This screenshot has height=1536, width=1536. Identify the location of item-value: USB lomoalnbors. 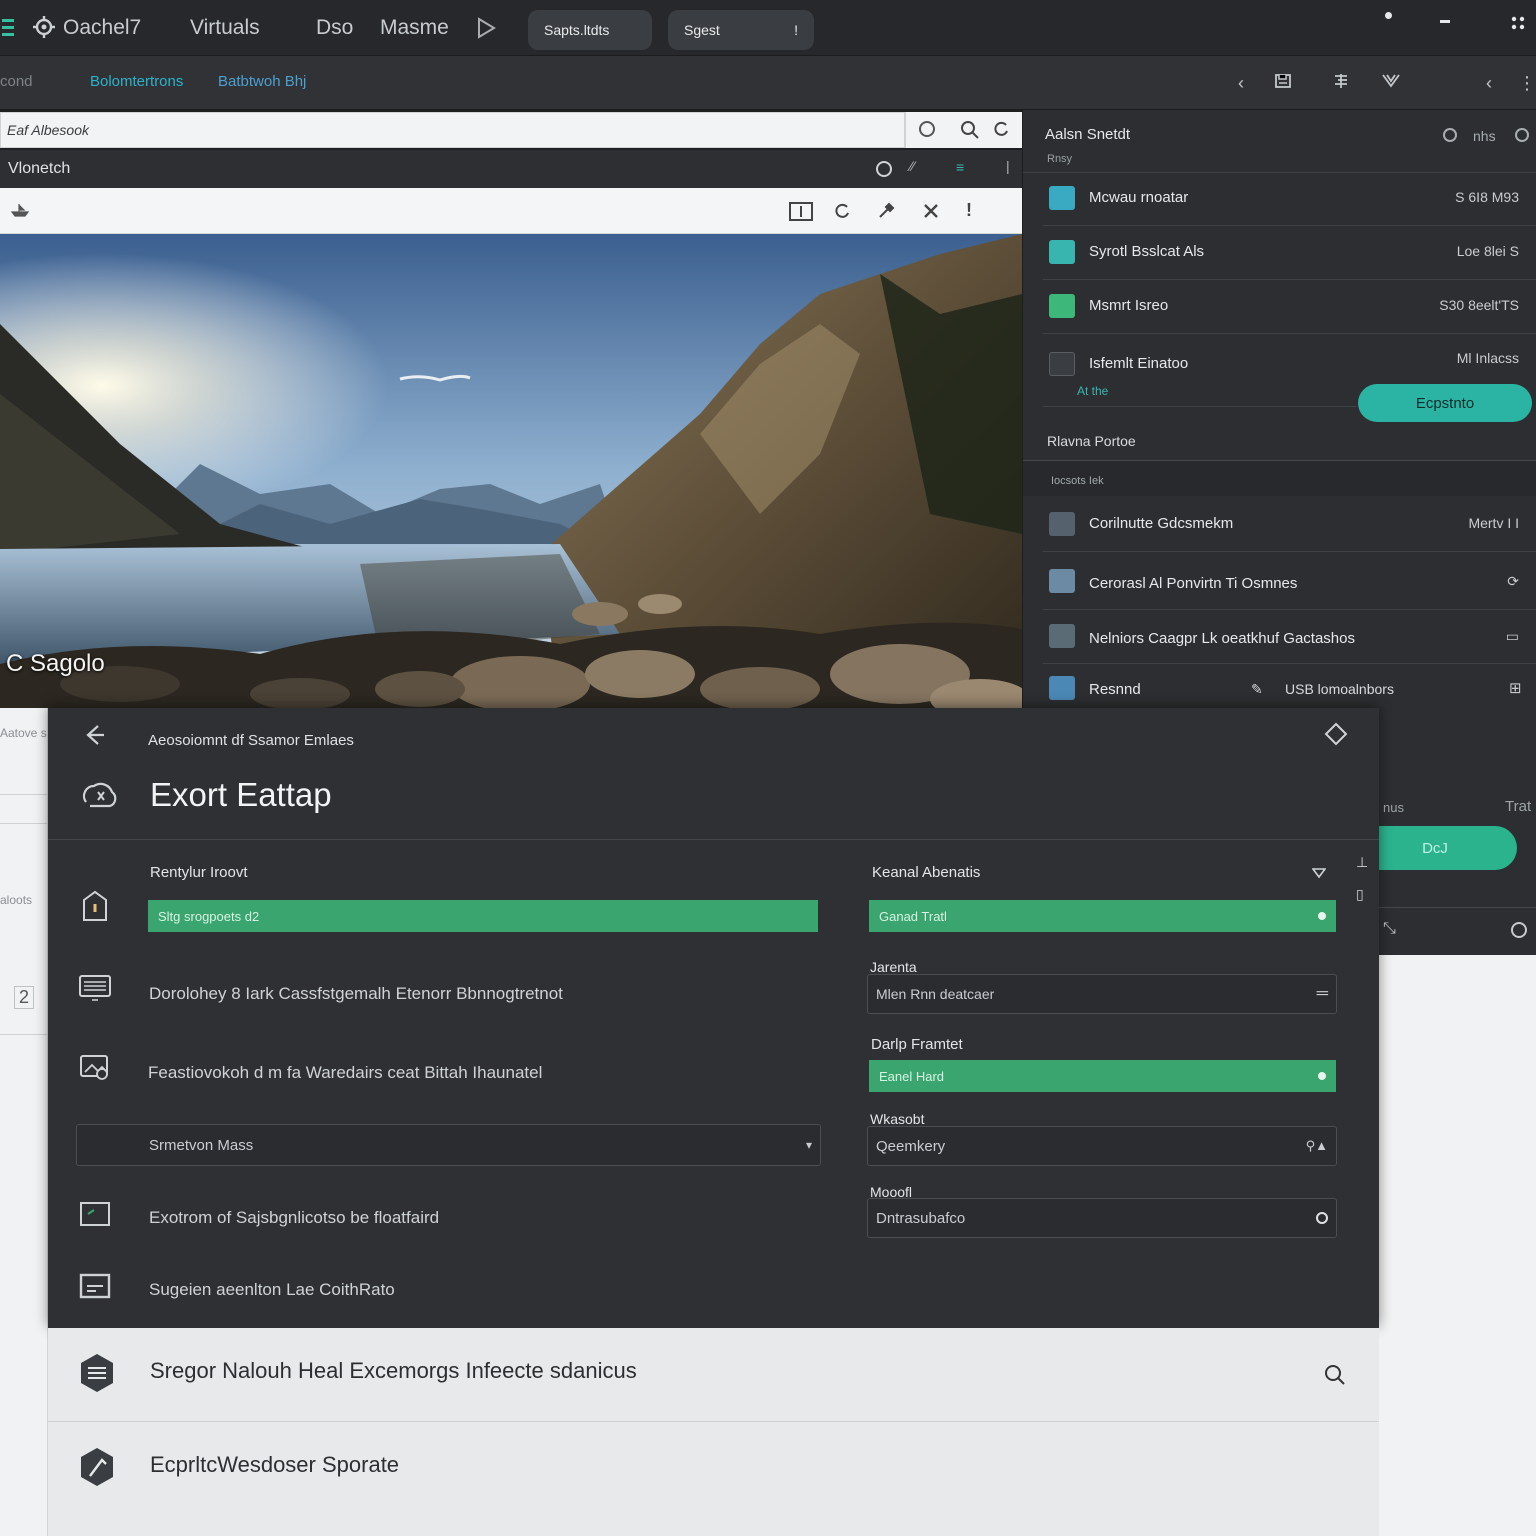
(1339, 689).